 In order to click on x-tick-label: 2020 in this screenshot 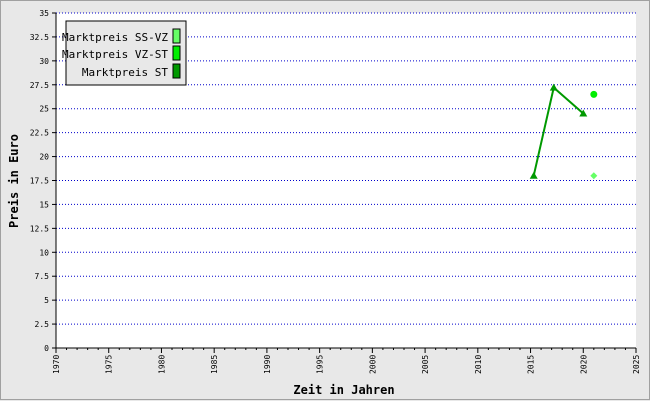, I will do `click(583, 364)`.